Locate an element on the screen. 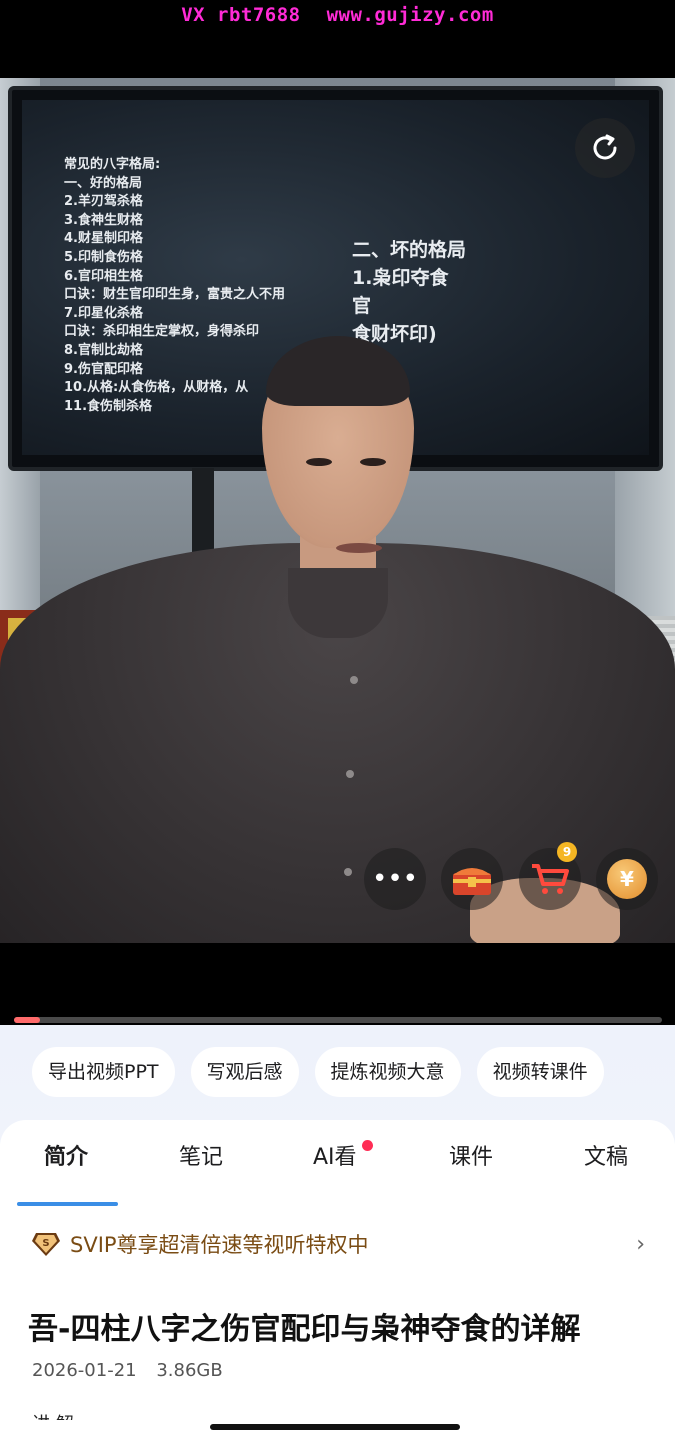 The height and width of the screenshot is (1440, 675). more-button: ••• is located at coordinates (395, 879).